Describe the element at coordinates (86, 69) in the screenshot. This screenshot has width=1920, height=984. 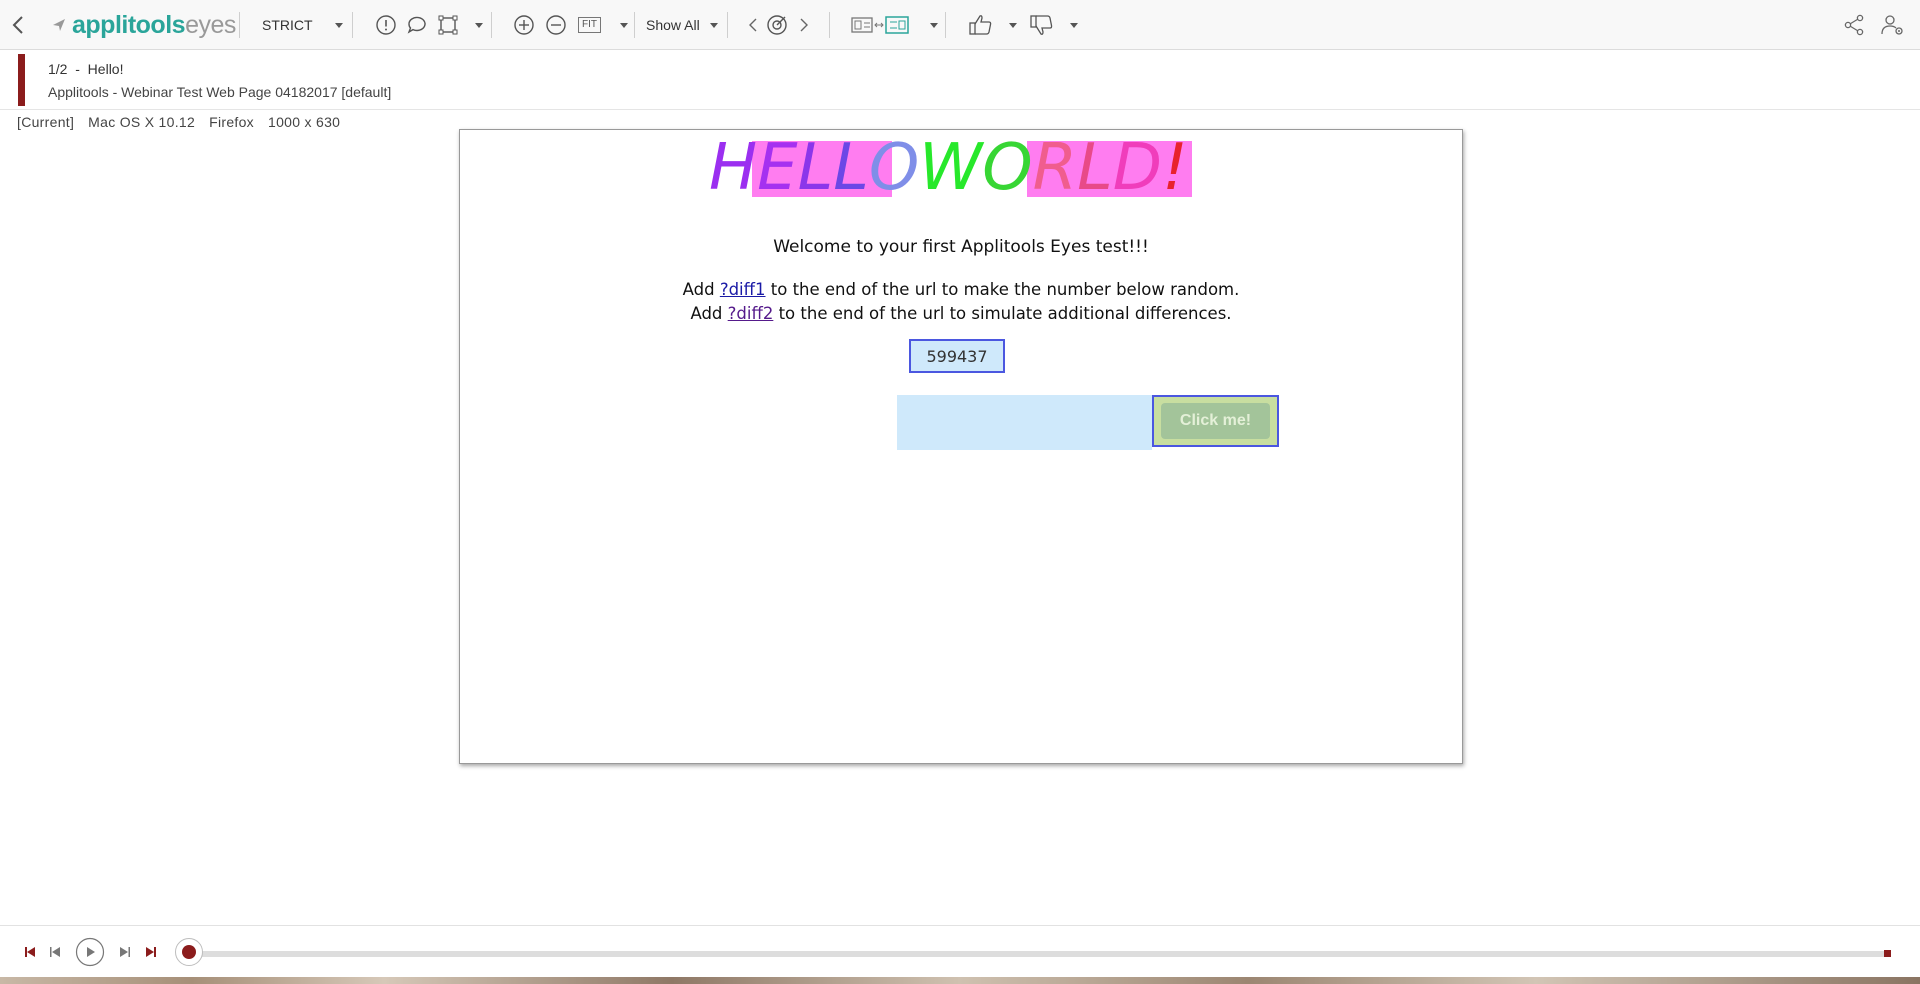
I see `step-title: 1/2 - Hello!` at that location.